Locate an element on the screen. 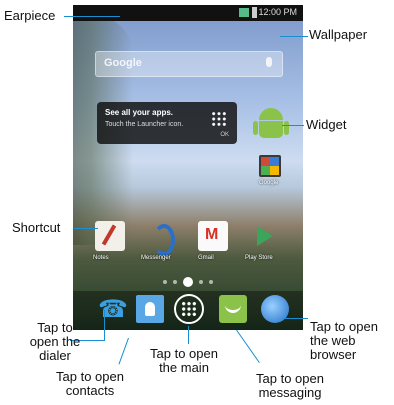 Image resolution: width=394 pixels, height=405 pixels. google-folder-icon is located at coordinates (270, 166).